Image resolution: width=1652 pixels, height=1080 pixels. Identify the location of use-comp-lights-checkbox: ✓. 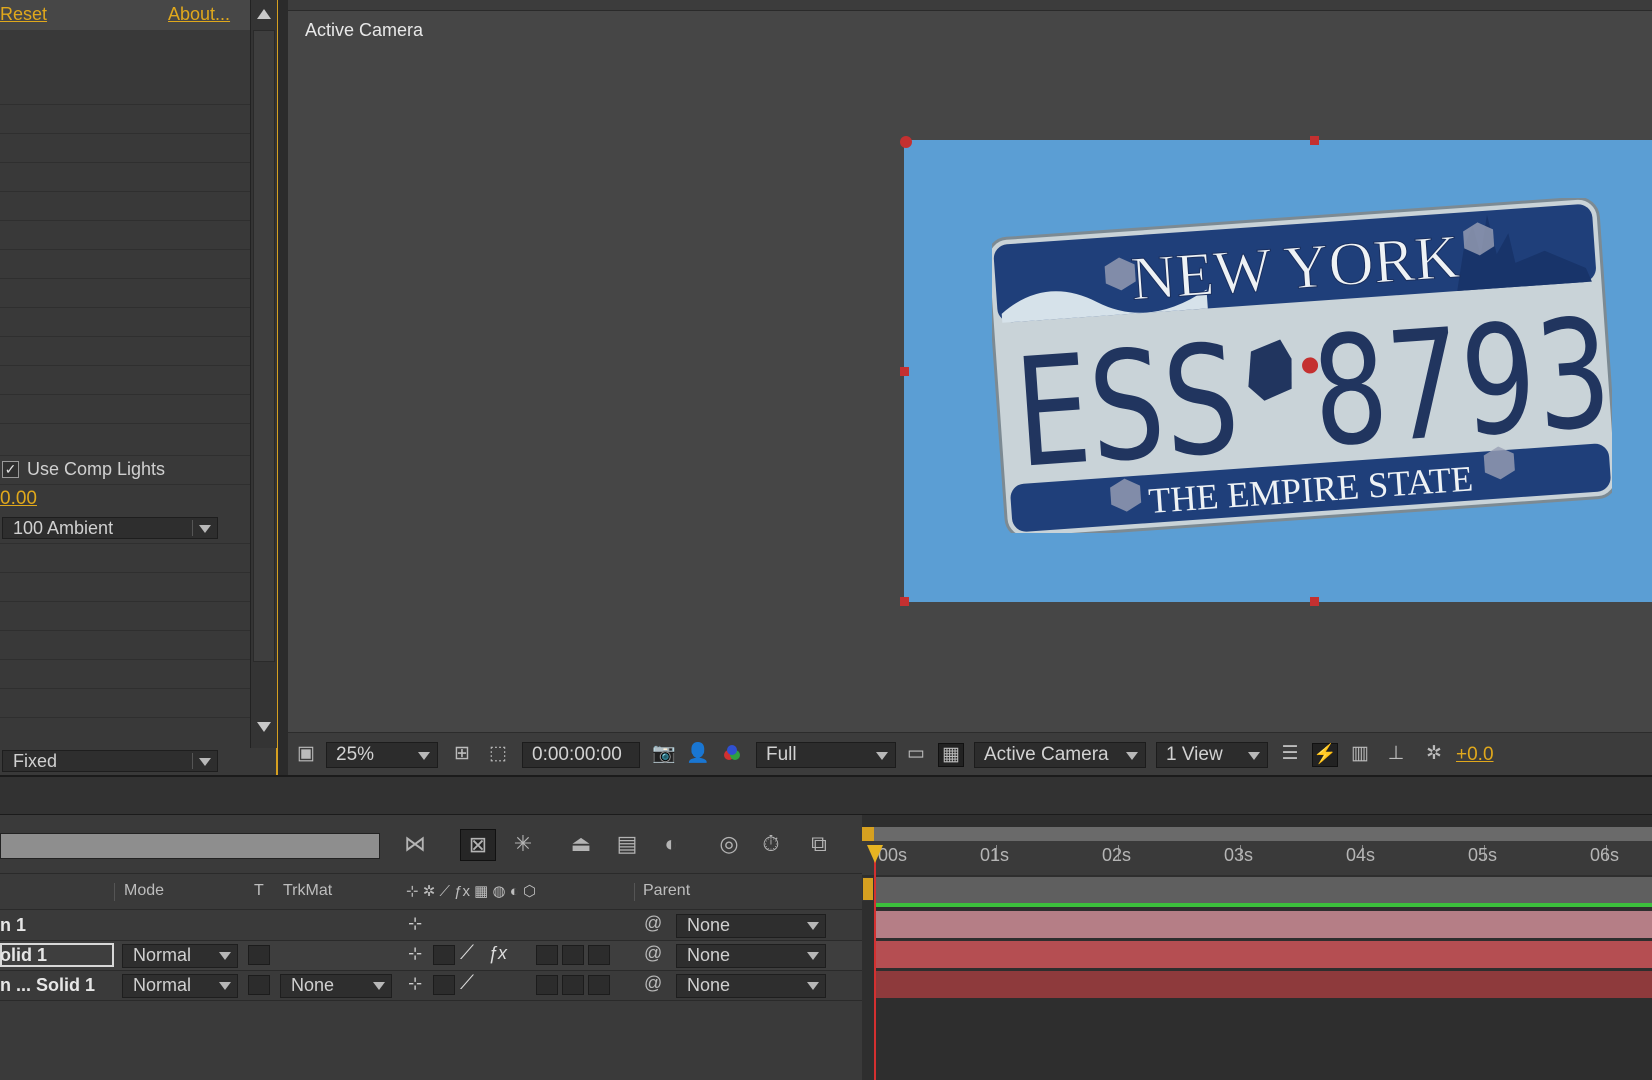
(10, 469).